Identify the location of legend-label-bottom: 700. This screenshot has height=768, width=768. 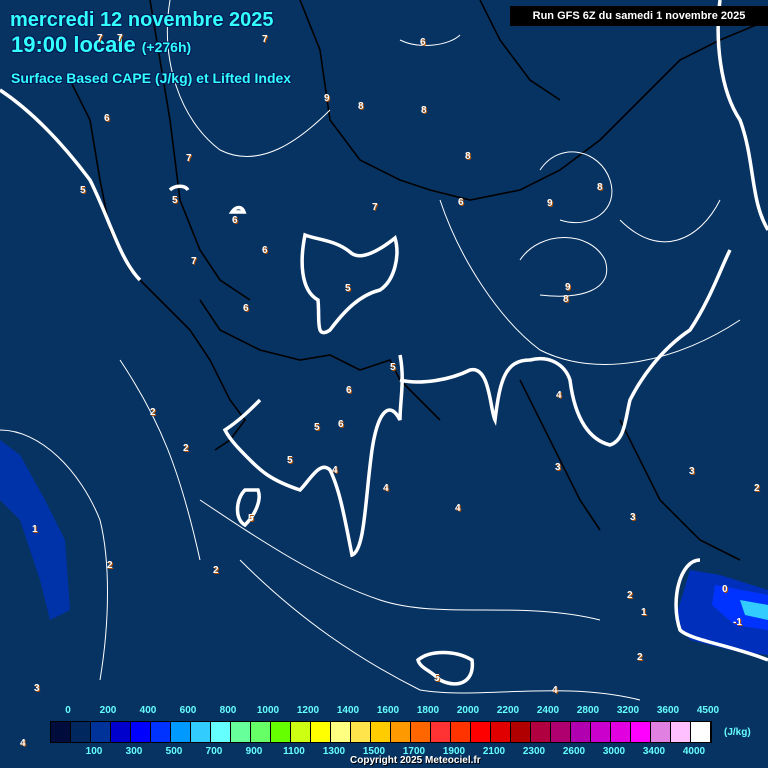
(214, 751).